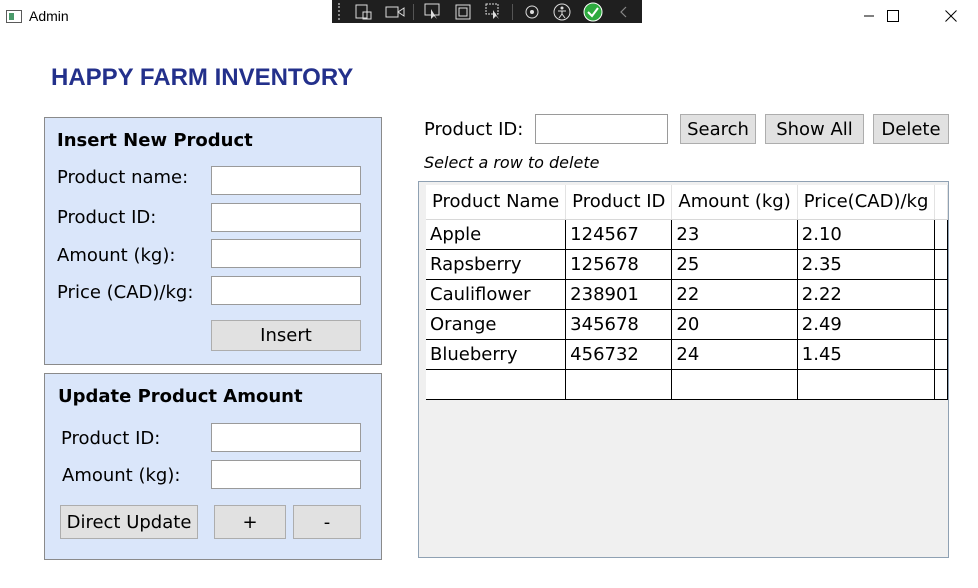  Describe the element at coordinates (286, 253) in the screenshot. I see `amount-input` at that location.